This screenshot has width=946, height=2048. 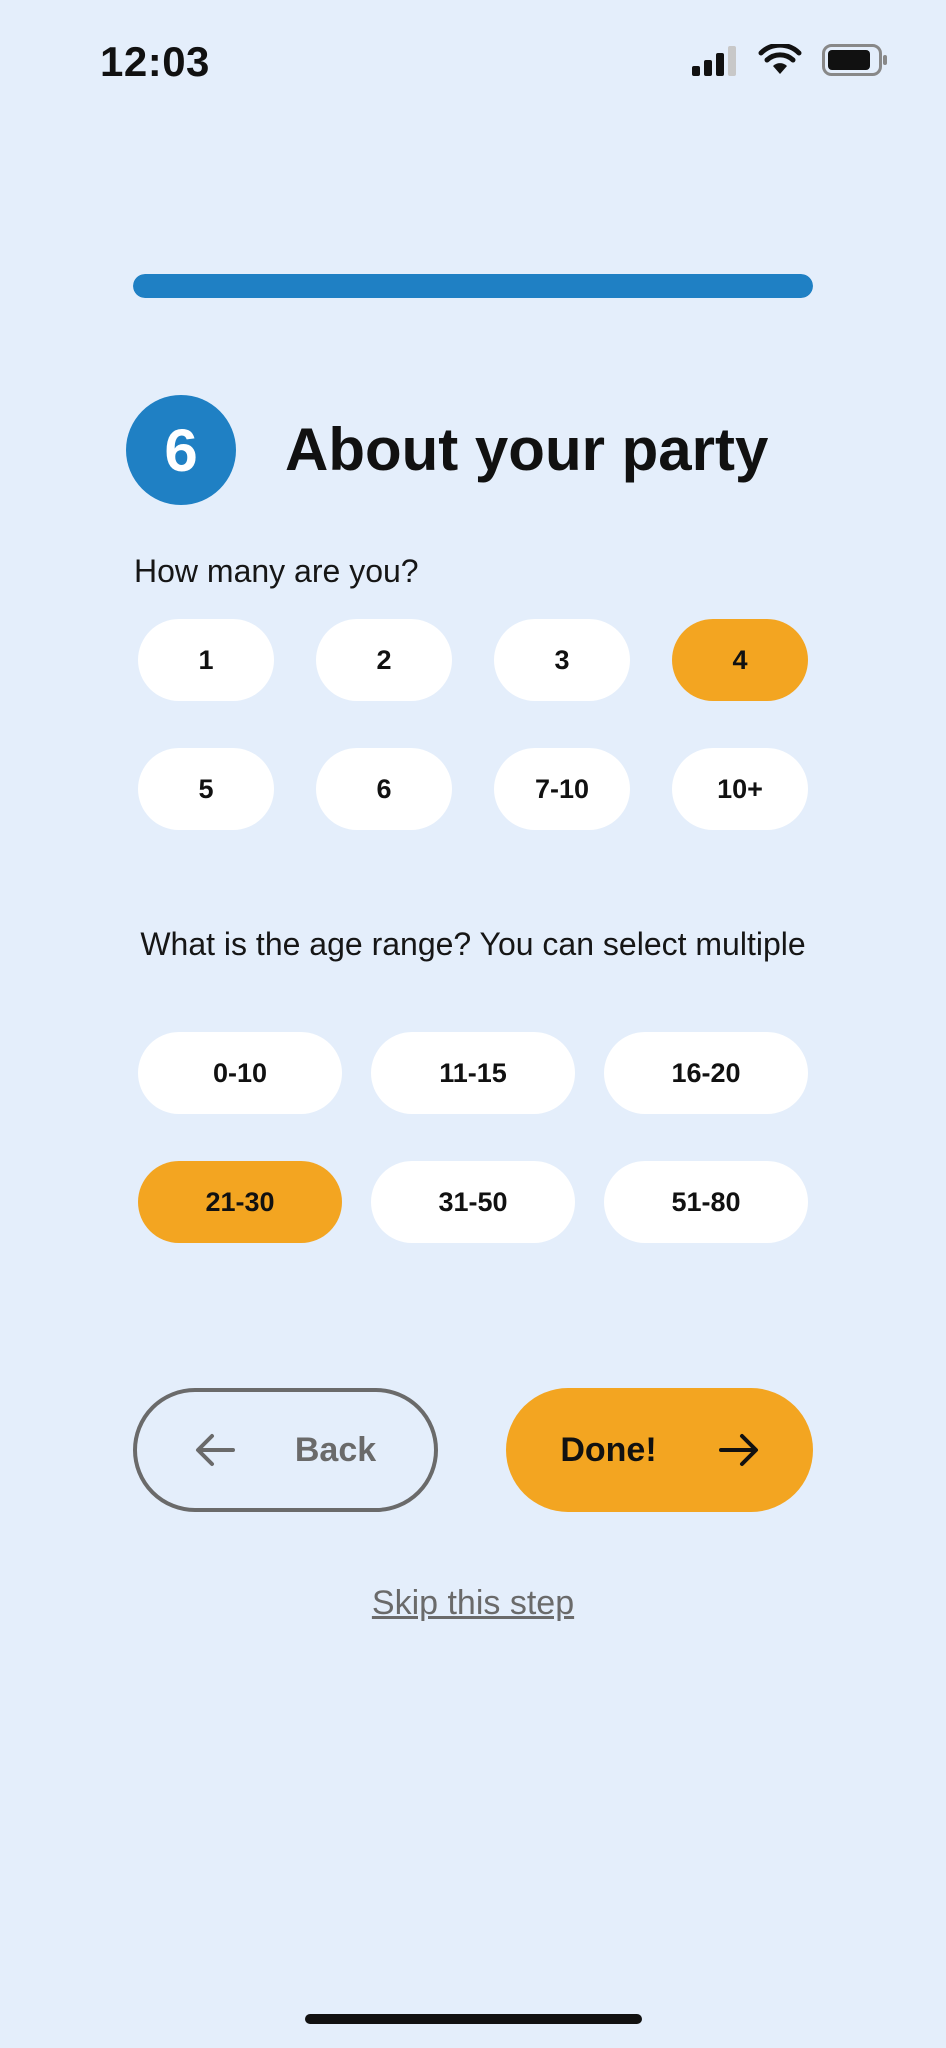 What do you see at coordinates (473, 2019) in the screenshot?
I see `home-indicator` at bounding box center [473, 2019].